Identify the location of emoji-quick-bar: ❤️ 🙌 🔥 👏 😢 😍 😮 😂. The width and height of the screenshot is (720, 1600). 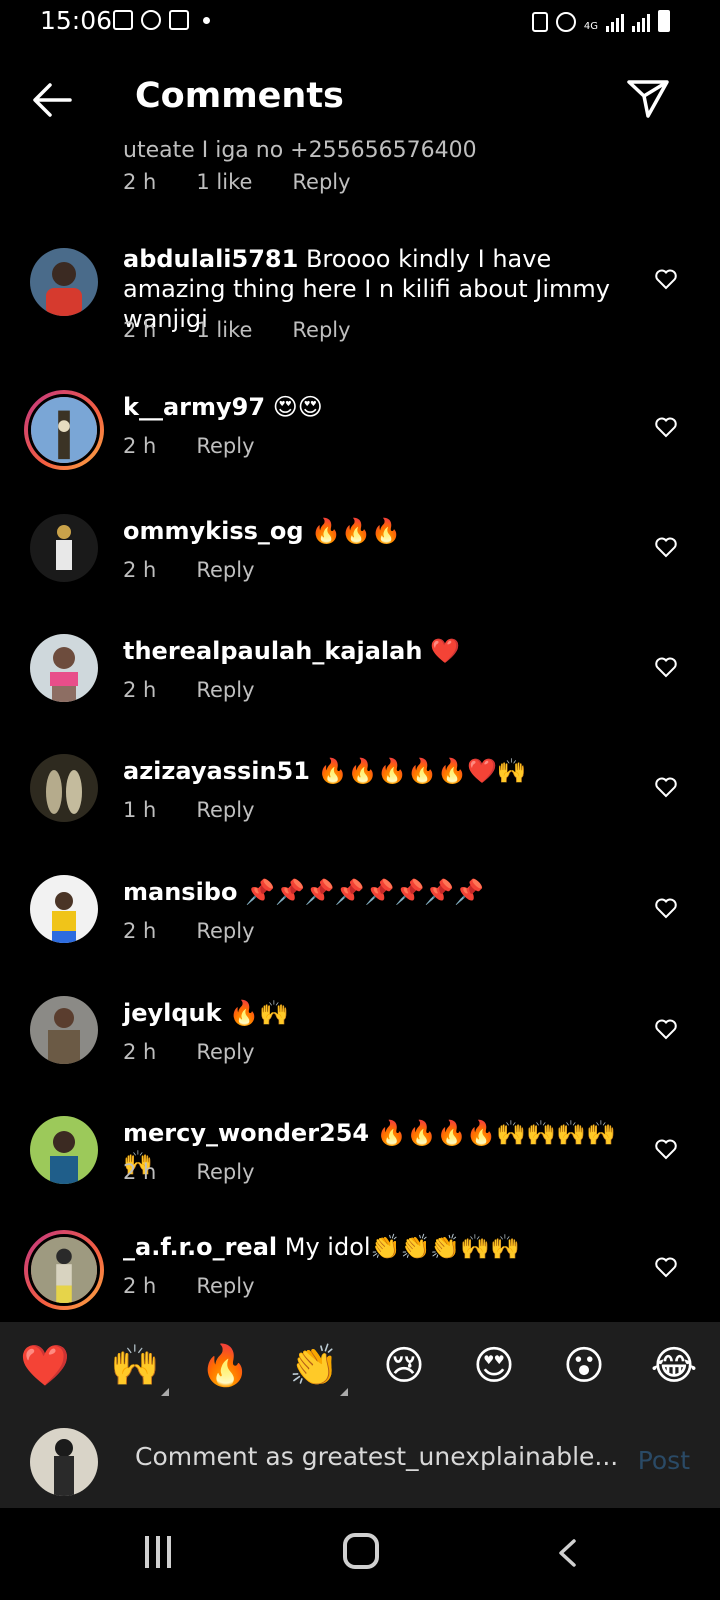
(360, 1367).